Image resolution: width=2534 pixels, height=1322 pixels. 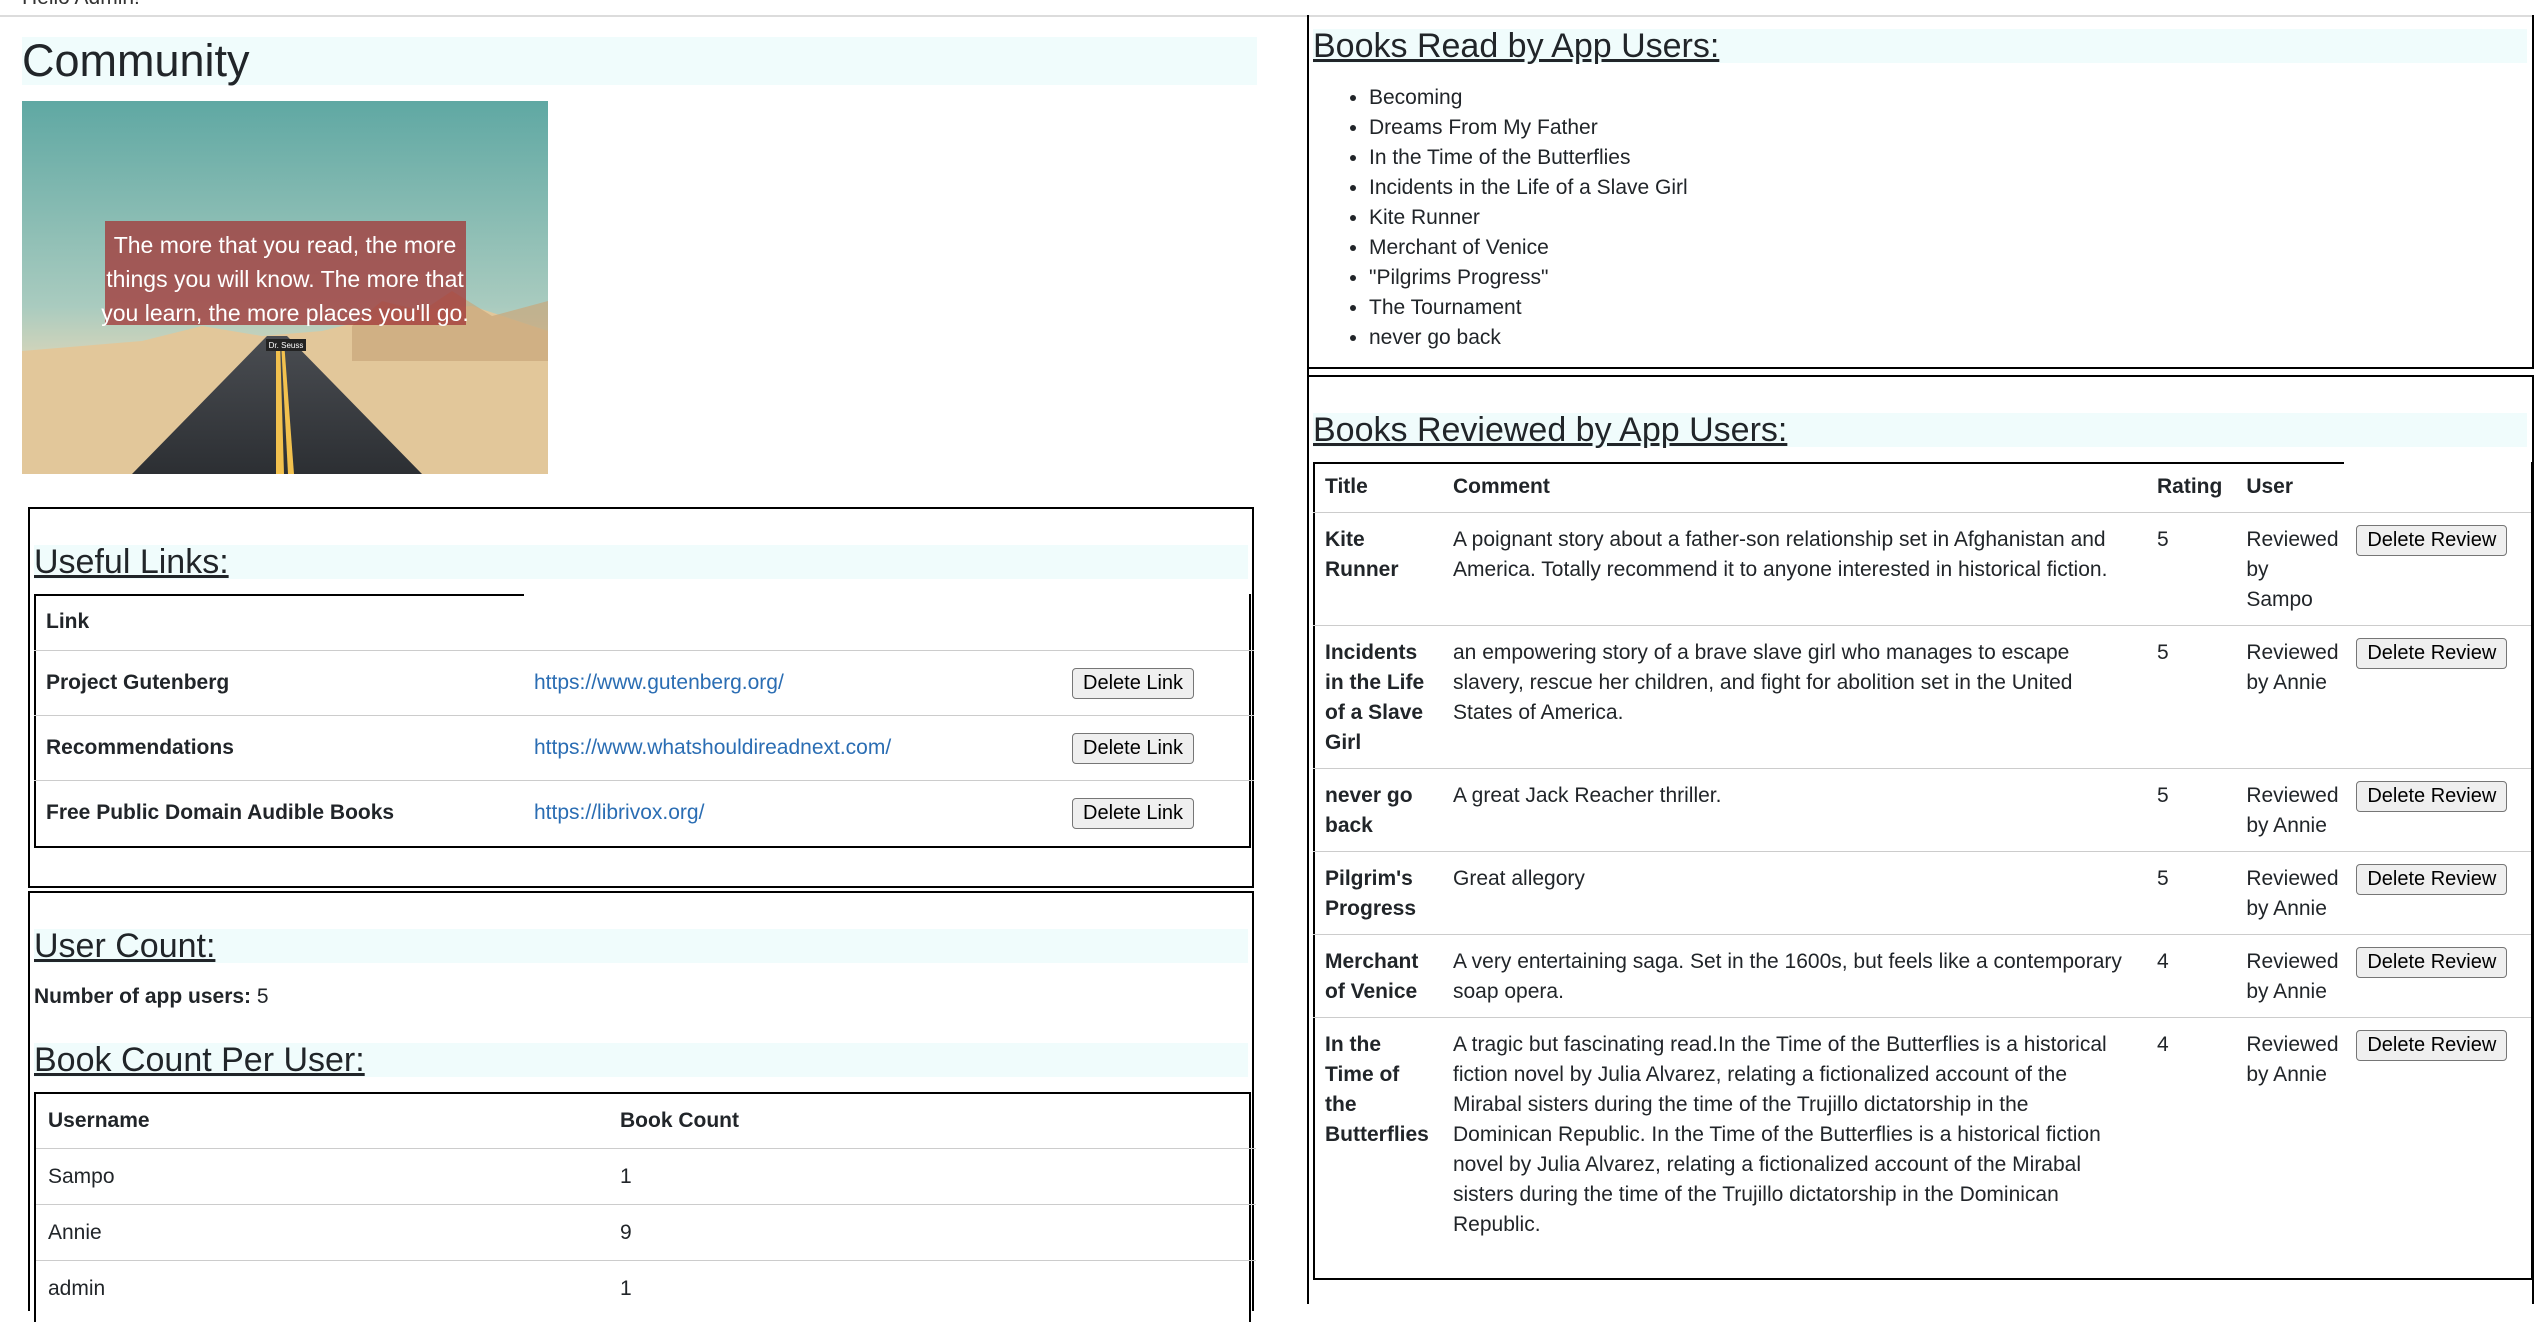 What do you see at coordinates (1951, 98) in the screenshot?
I see `list-item: Becoming` at bounding box center [1951, 98].